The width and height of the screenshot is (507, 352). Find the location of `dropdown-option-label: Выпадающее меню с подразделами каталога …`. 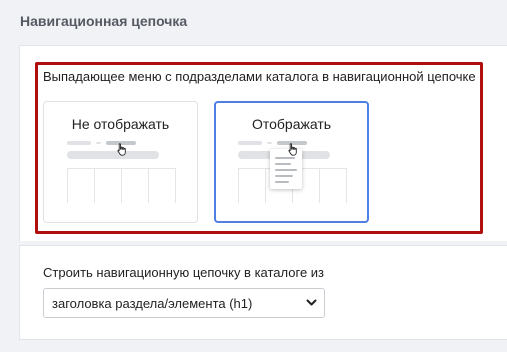

dropdown-option-label: Выпадающее меню с подразделами каталога … is located at coordinates (259, 76).